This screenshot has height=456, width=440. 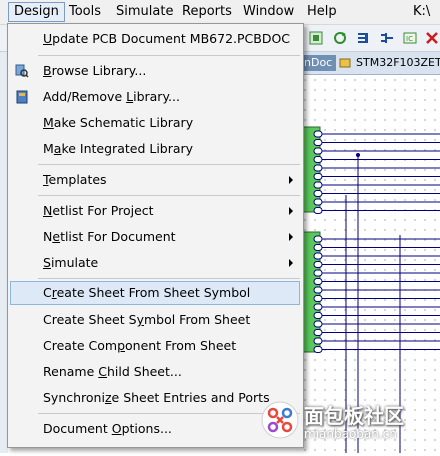 What do you see at coordinates (155, 180) in the screenshot?
I see `menu-item-templates: Templates` at bounding box center [155, 180].